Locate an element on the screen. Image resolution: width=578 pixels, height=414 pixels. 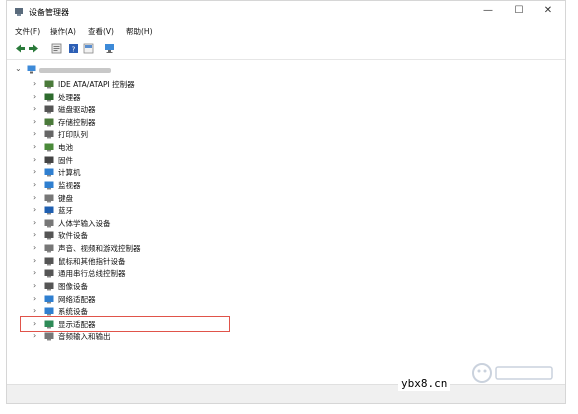
tree-item: › 固件 is located at coordinates (286, 160).